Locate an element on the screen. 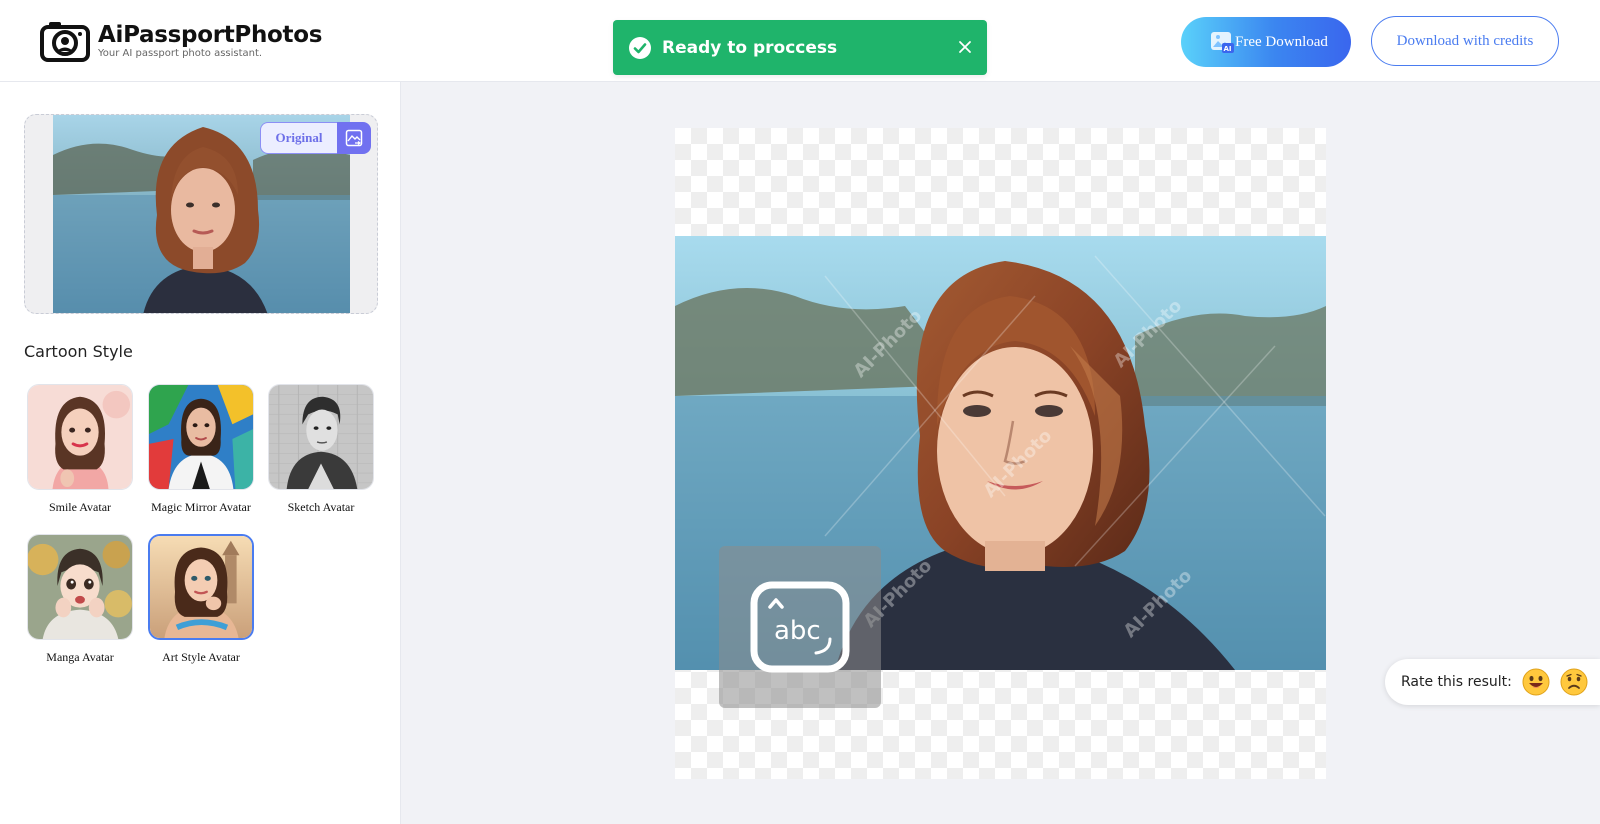 The height and width of the screenshot is (824, 1600). check-circle-icon is located at coordinates (640, 47).